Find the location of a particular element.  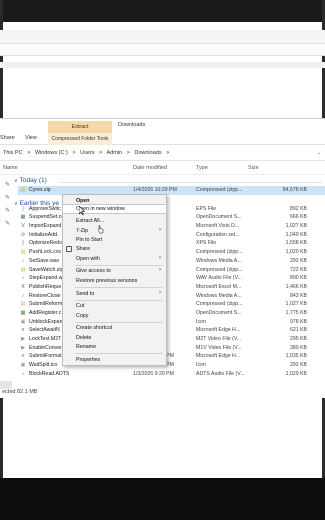

ods-icon: ▦ is located at coordinates (23, 217).